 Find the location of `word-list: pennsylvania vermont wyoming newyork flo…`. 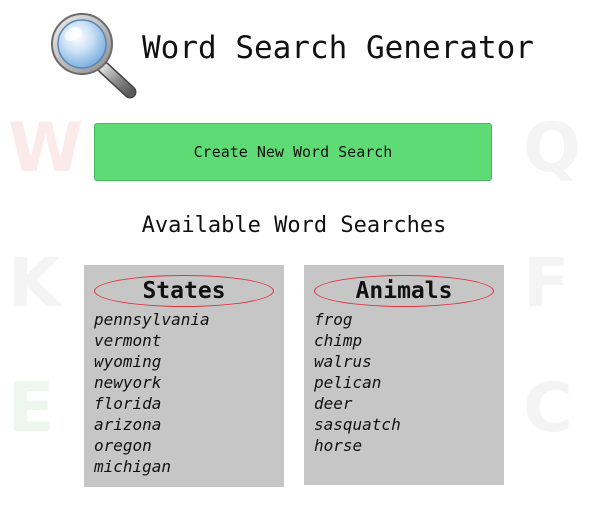

word-list: pennsylvania vermont wyoming newyork flo… is located at coordinates (189, 393).